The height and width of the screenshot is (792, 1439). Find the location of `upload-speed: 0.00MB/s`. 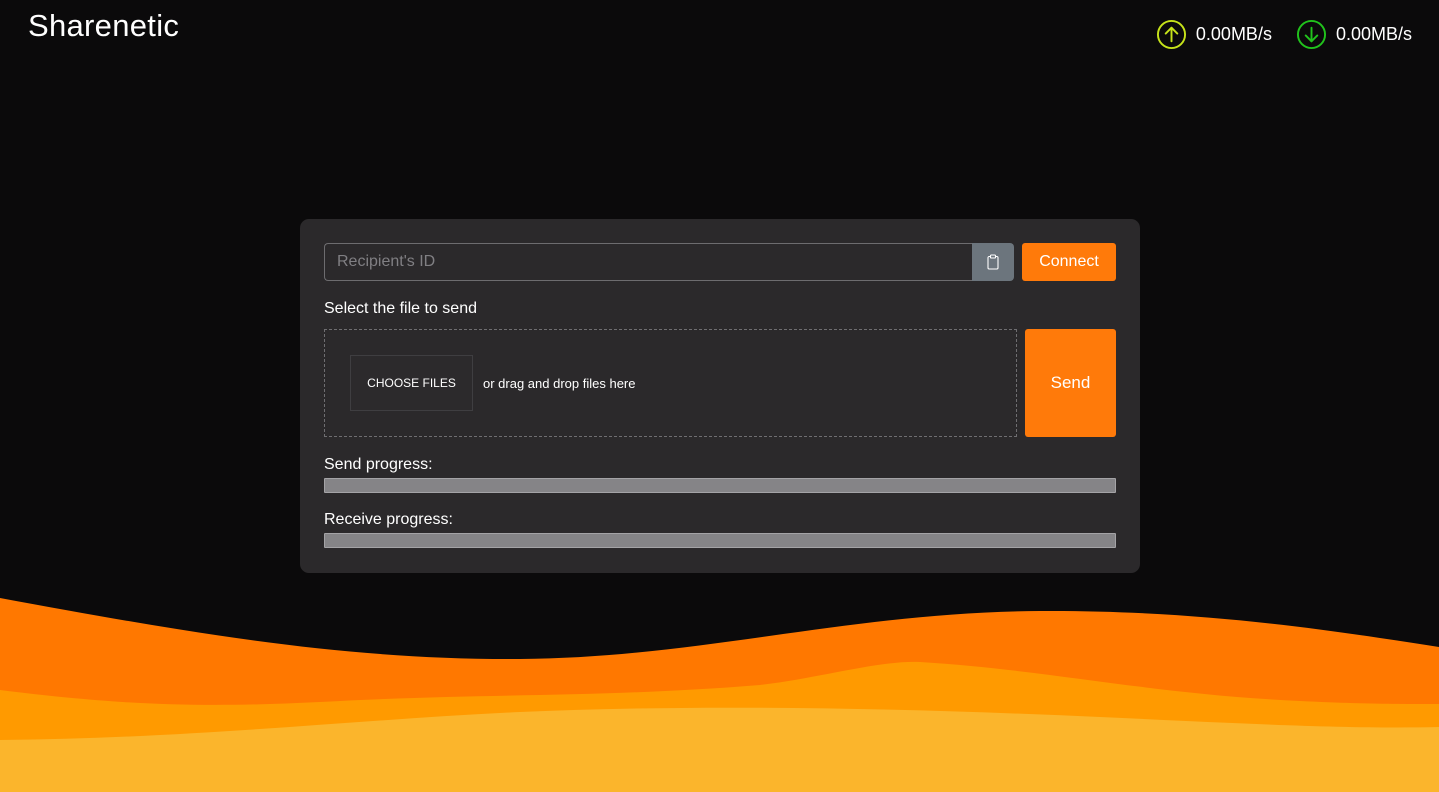

upload-speed: 0.00MB/s is located at coordinates (1214, 34).